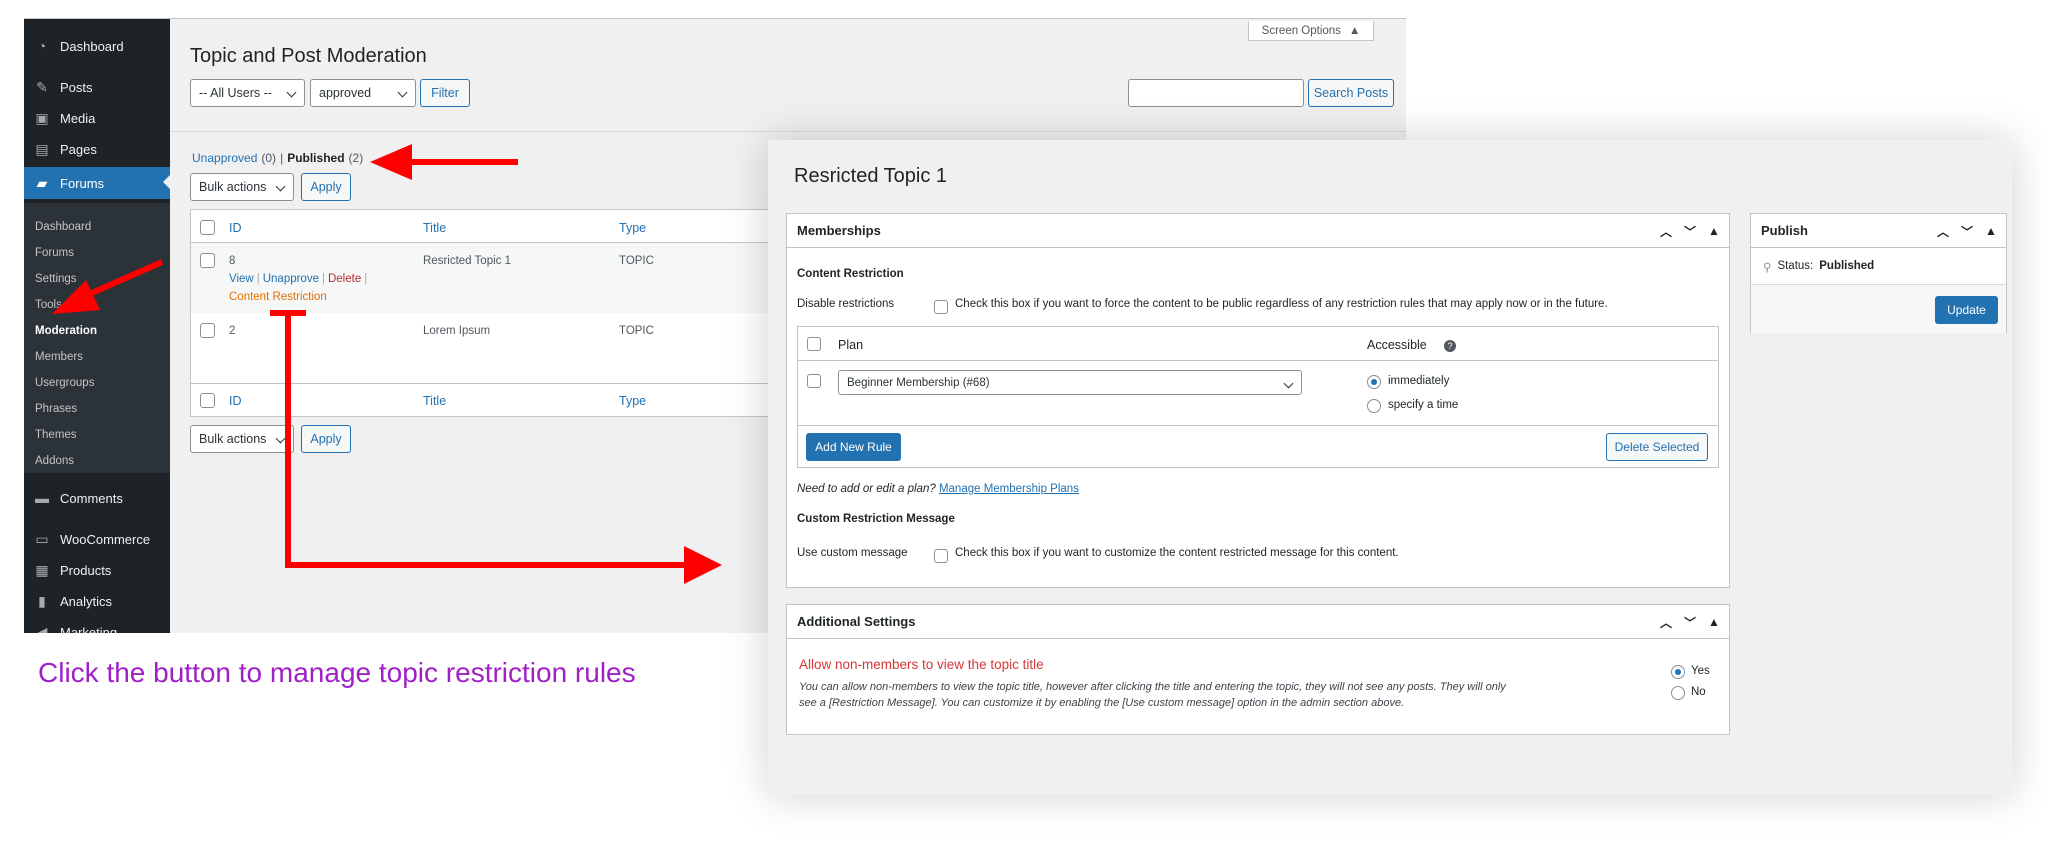  Describe the element at coordinates (703, 565) in the screenshot. I see `restriction-arrow-head` at that location.